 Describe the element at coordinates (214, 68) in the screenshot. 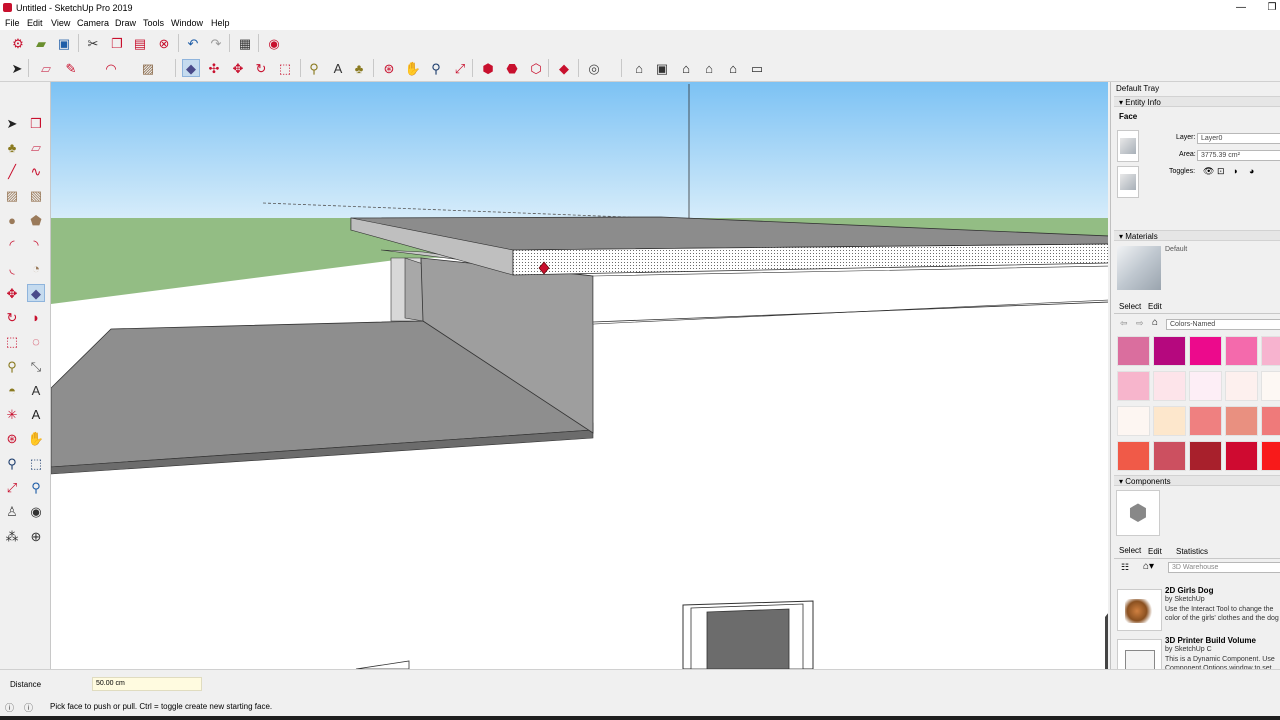

I see `move-icon: ✣` at that location.